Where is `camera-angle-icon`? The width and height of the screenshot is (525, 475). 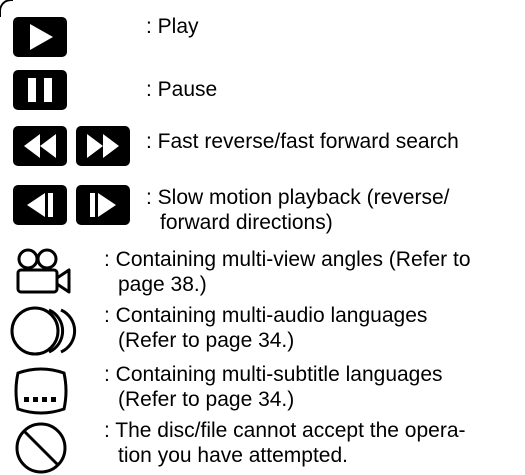
camera-angle-icon is located at coordinates (44, 272).